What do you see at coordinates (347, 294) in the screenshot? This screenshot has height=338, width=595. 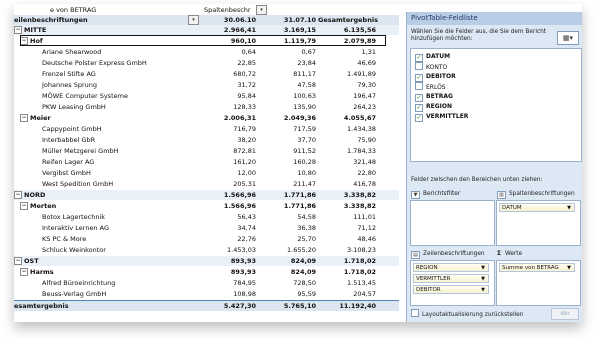 I see `value-cell: 204,57` at bounding box center [347, 294].